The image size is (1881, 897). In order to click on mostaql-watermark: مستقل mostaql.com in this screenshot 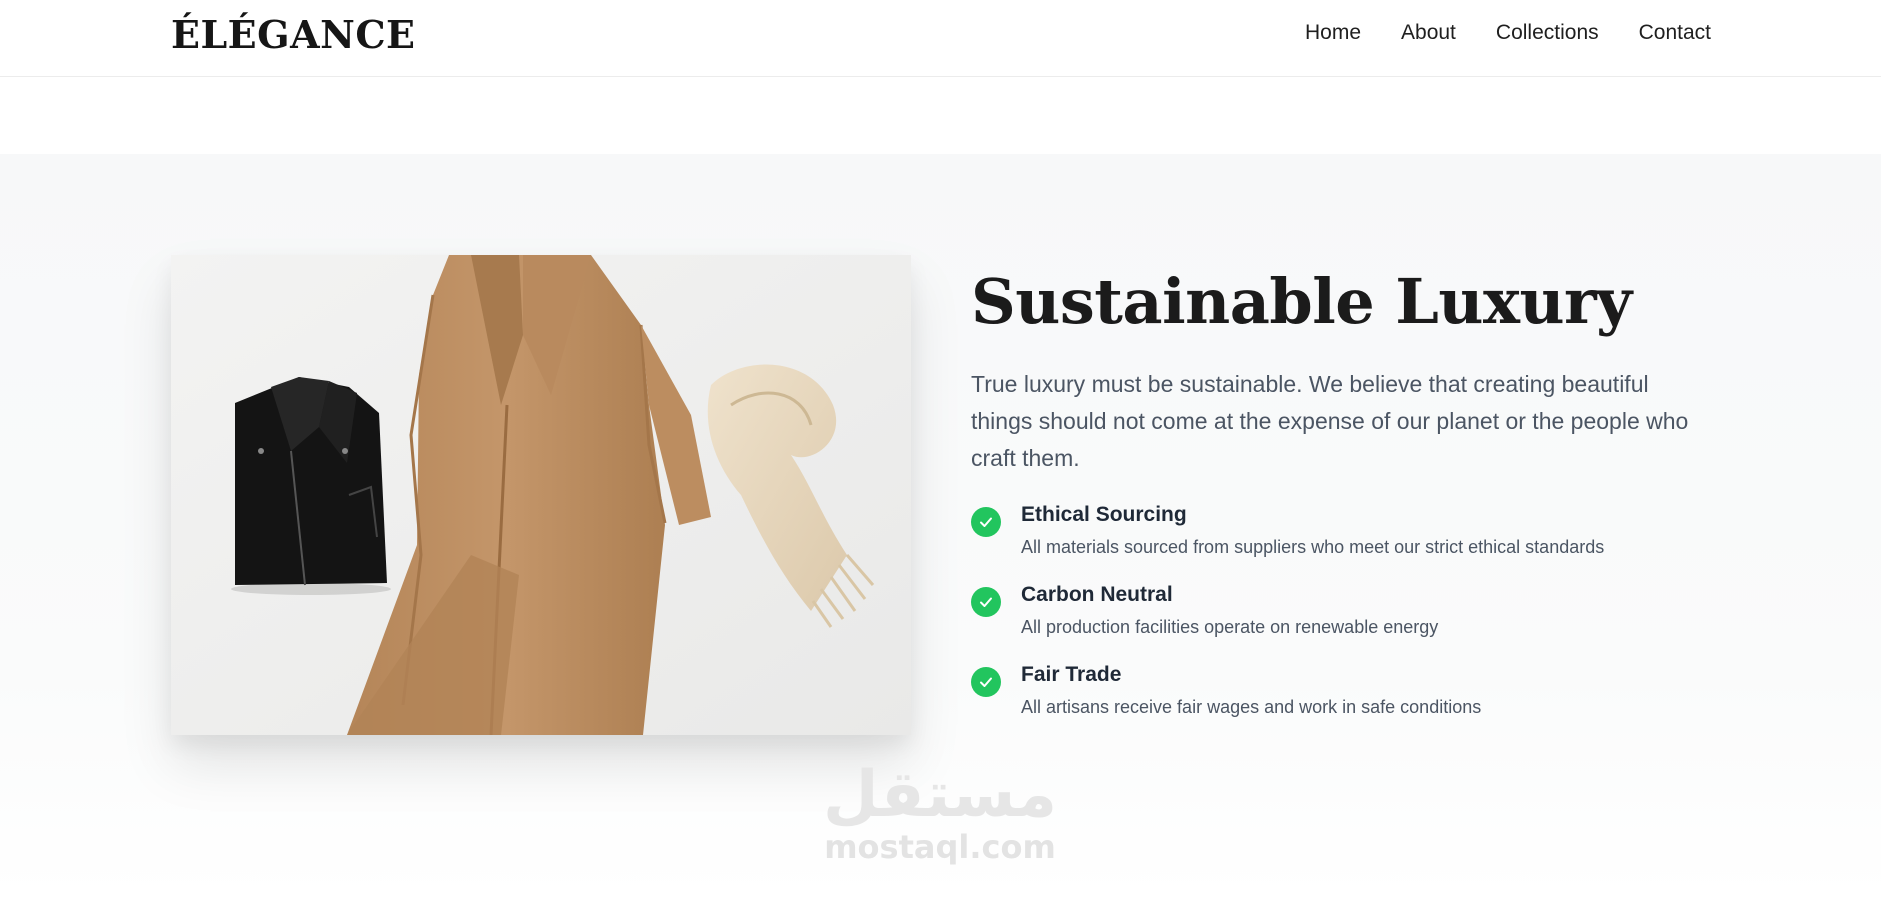, I will do `click(940, 812)`.